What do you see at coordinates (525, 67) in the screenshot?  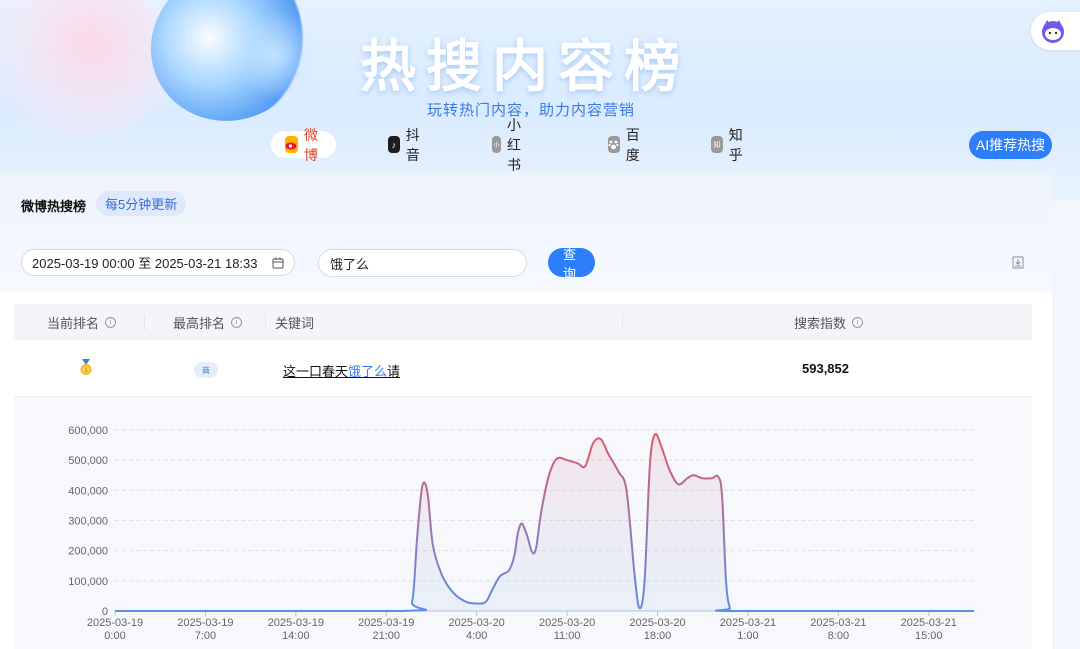 I see `page-title: 热搜内容榜` at bounding box center [525, 67].